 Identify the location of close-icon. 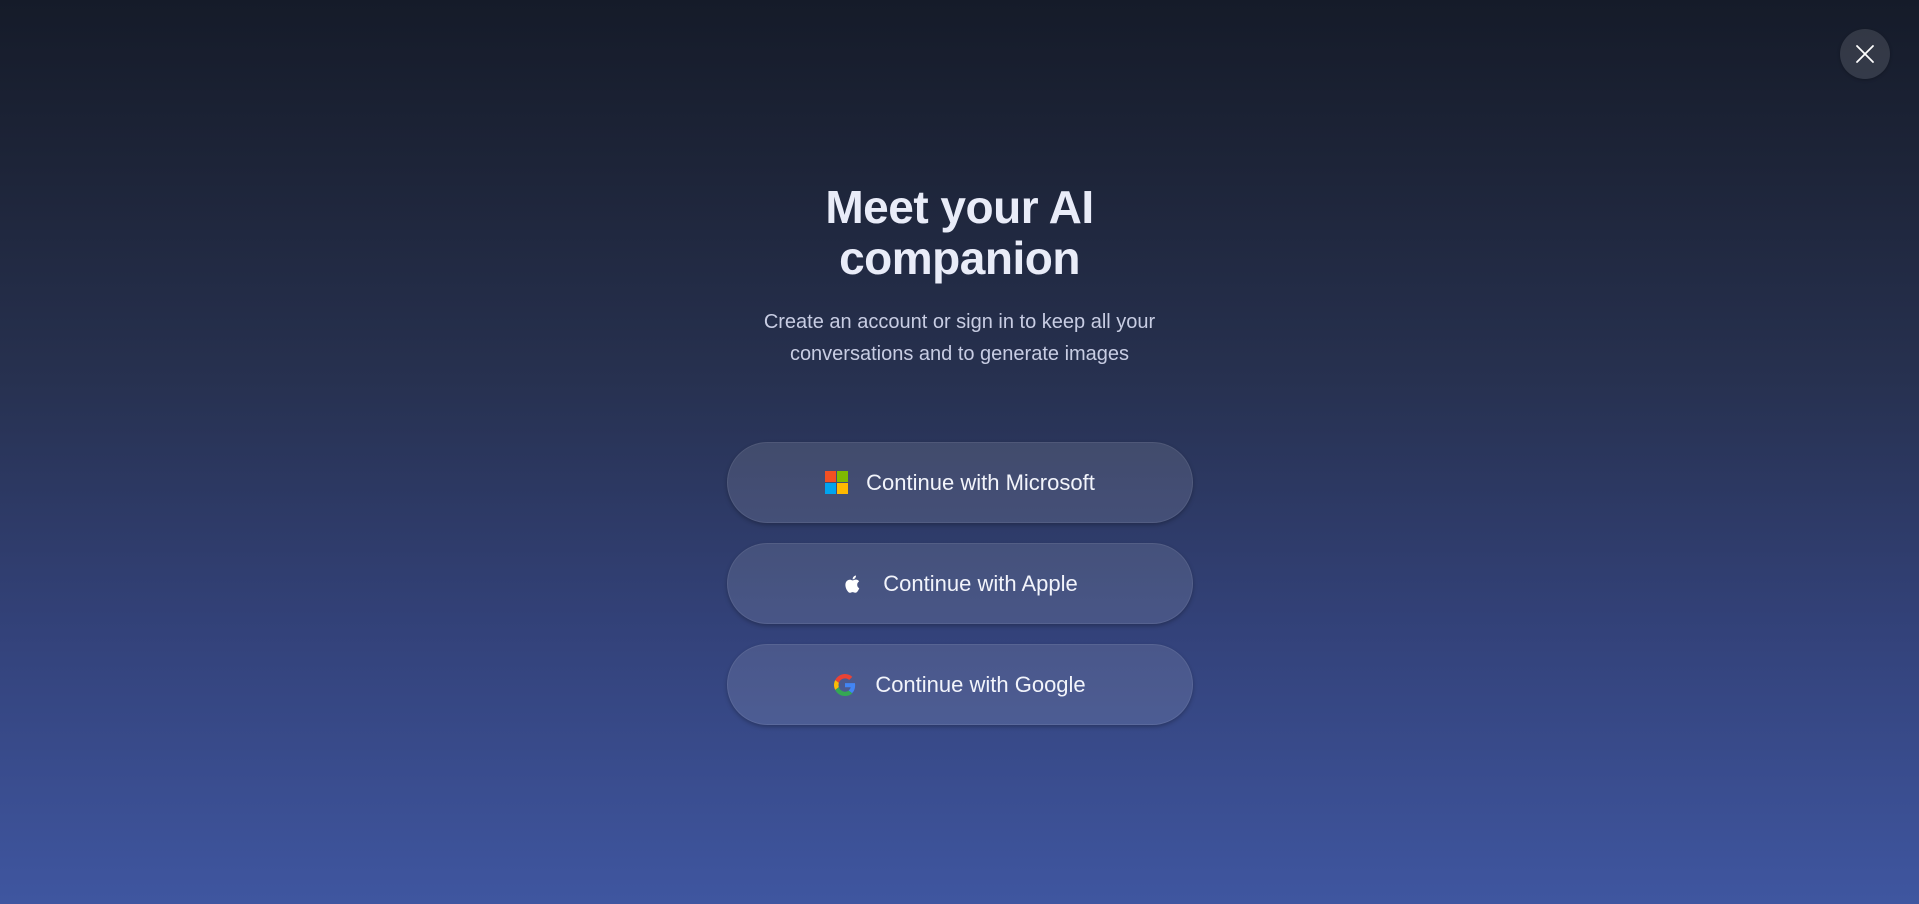
(1865, 54).